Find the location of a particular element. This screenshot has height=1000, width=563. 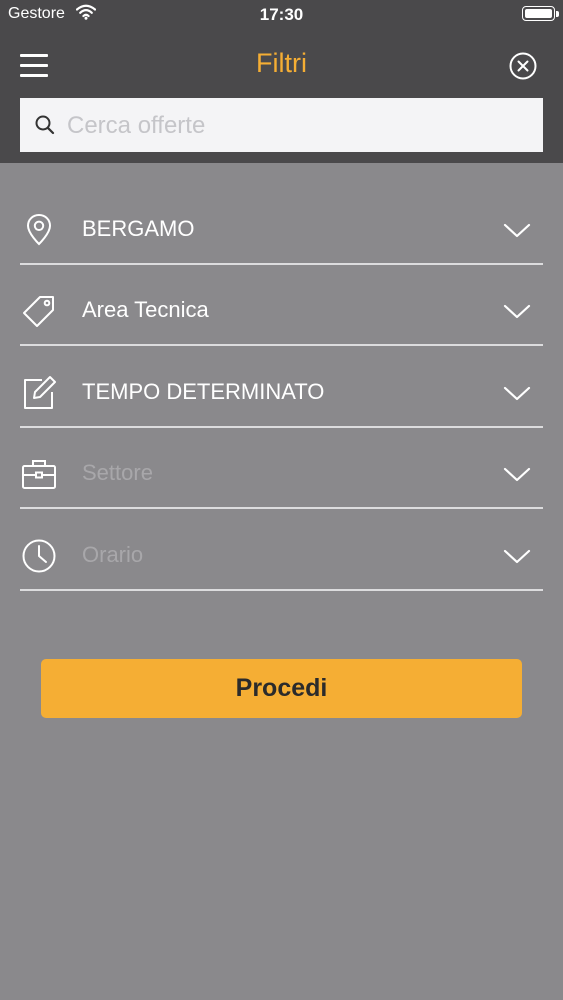

filter-location-label: BERGAMO is located at coordinates (138, 228).